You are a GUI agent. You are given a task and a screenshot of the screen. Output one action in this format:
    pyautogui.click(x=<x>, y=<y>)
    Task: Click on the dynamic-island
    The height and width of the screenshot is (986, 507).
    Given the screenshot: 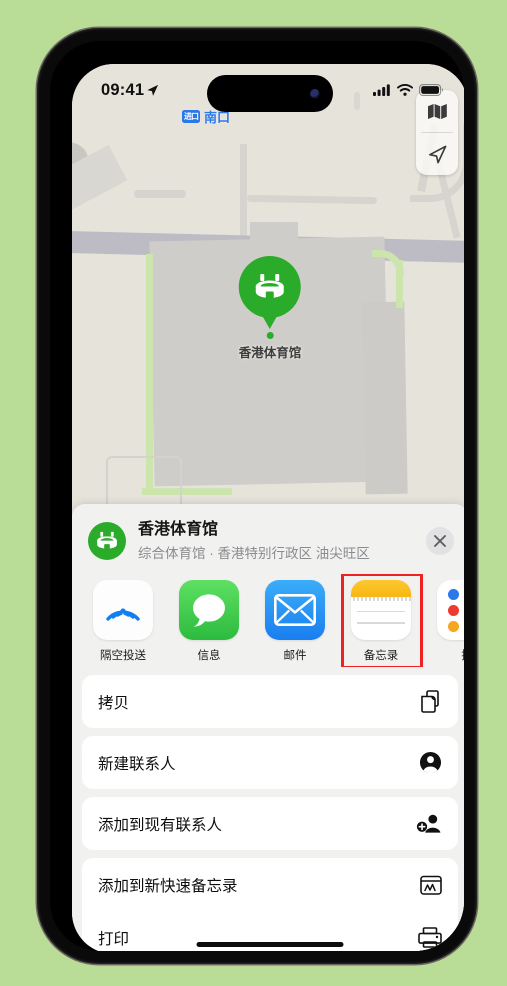 What is the action you would take?
    pyautogui.click(x=270, y=93)
    